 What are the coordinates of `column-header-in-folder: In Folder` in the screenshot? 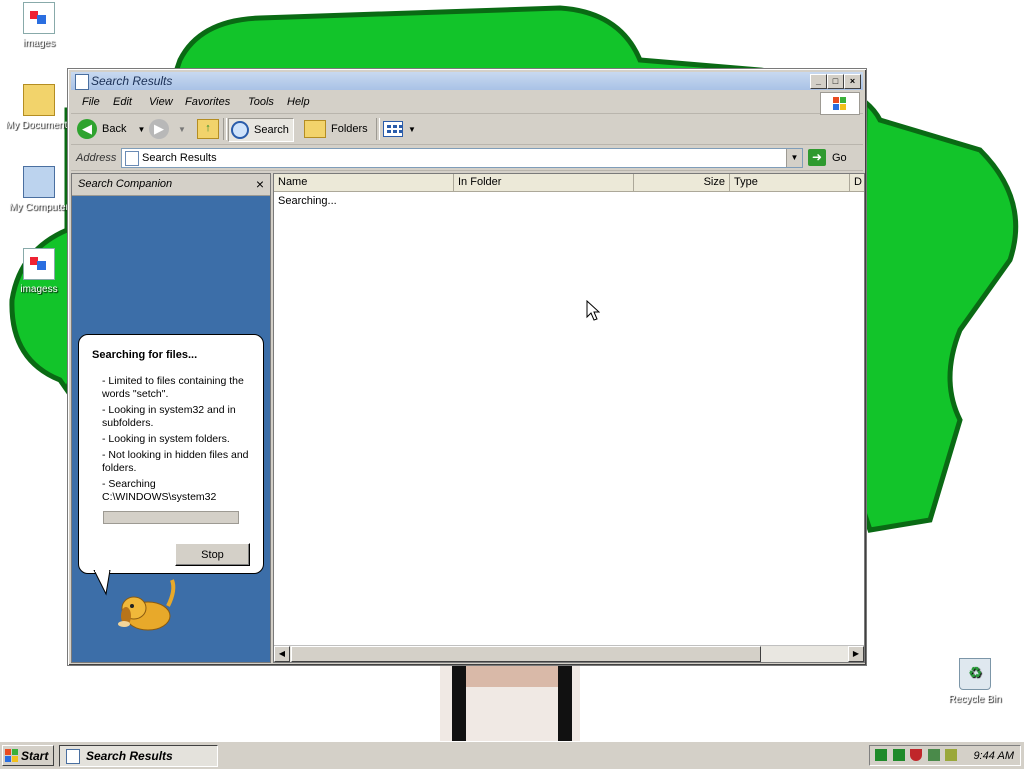 It's located at (544, 182).